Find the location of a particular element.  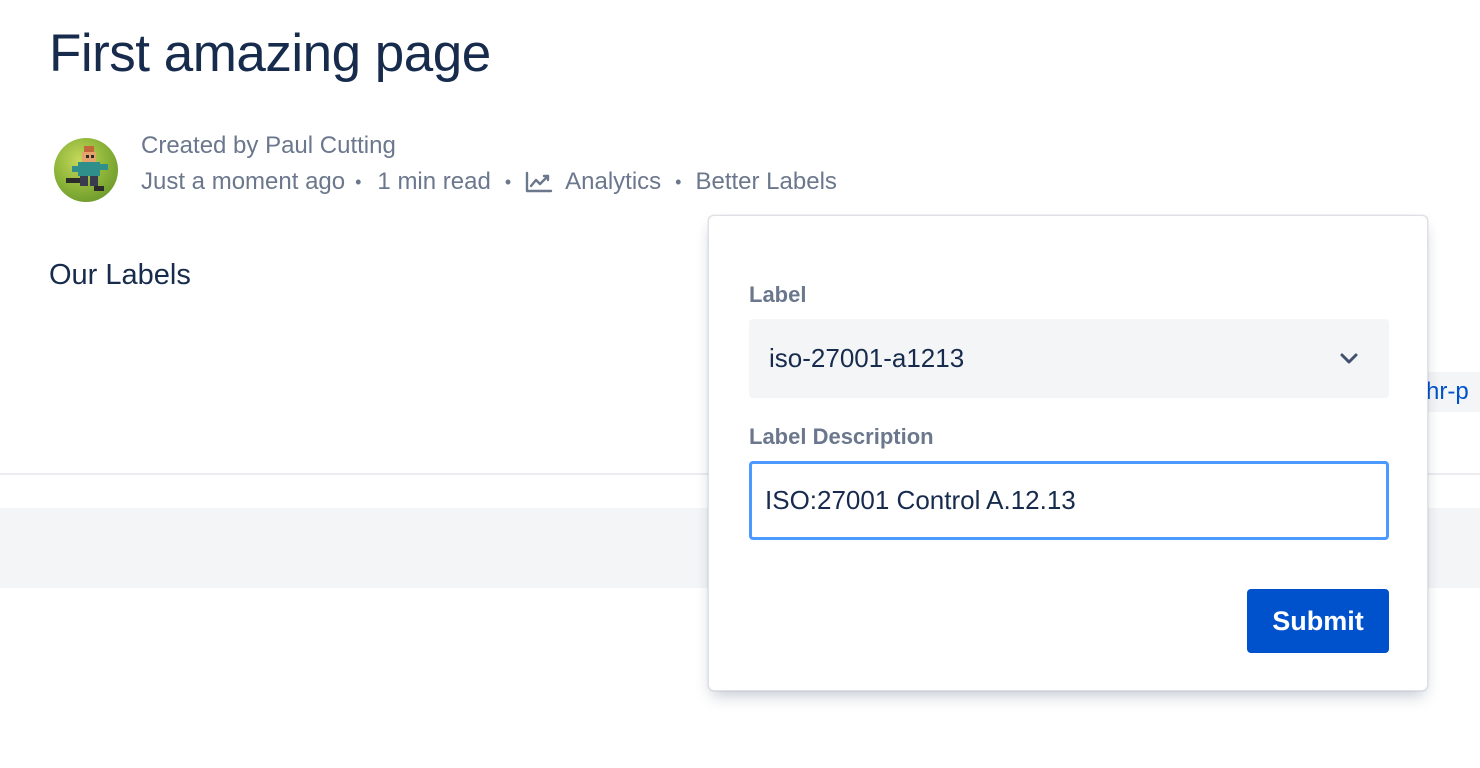

read-time: 1 min read is located at coordinates (434, 181).